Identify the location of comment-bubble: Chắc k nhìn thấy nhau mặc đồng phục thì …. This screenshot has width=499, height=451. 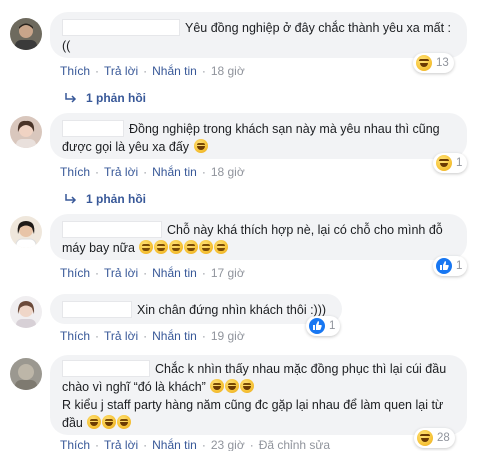
(258, 395).